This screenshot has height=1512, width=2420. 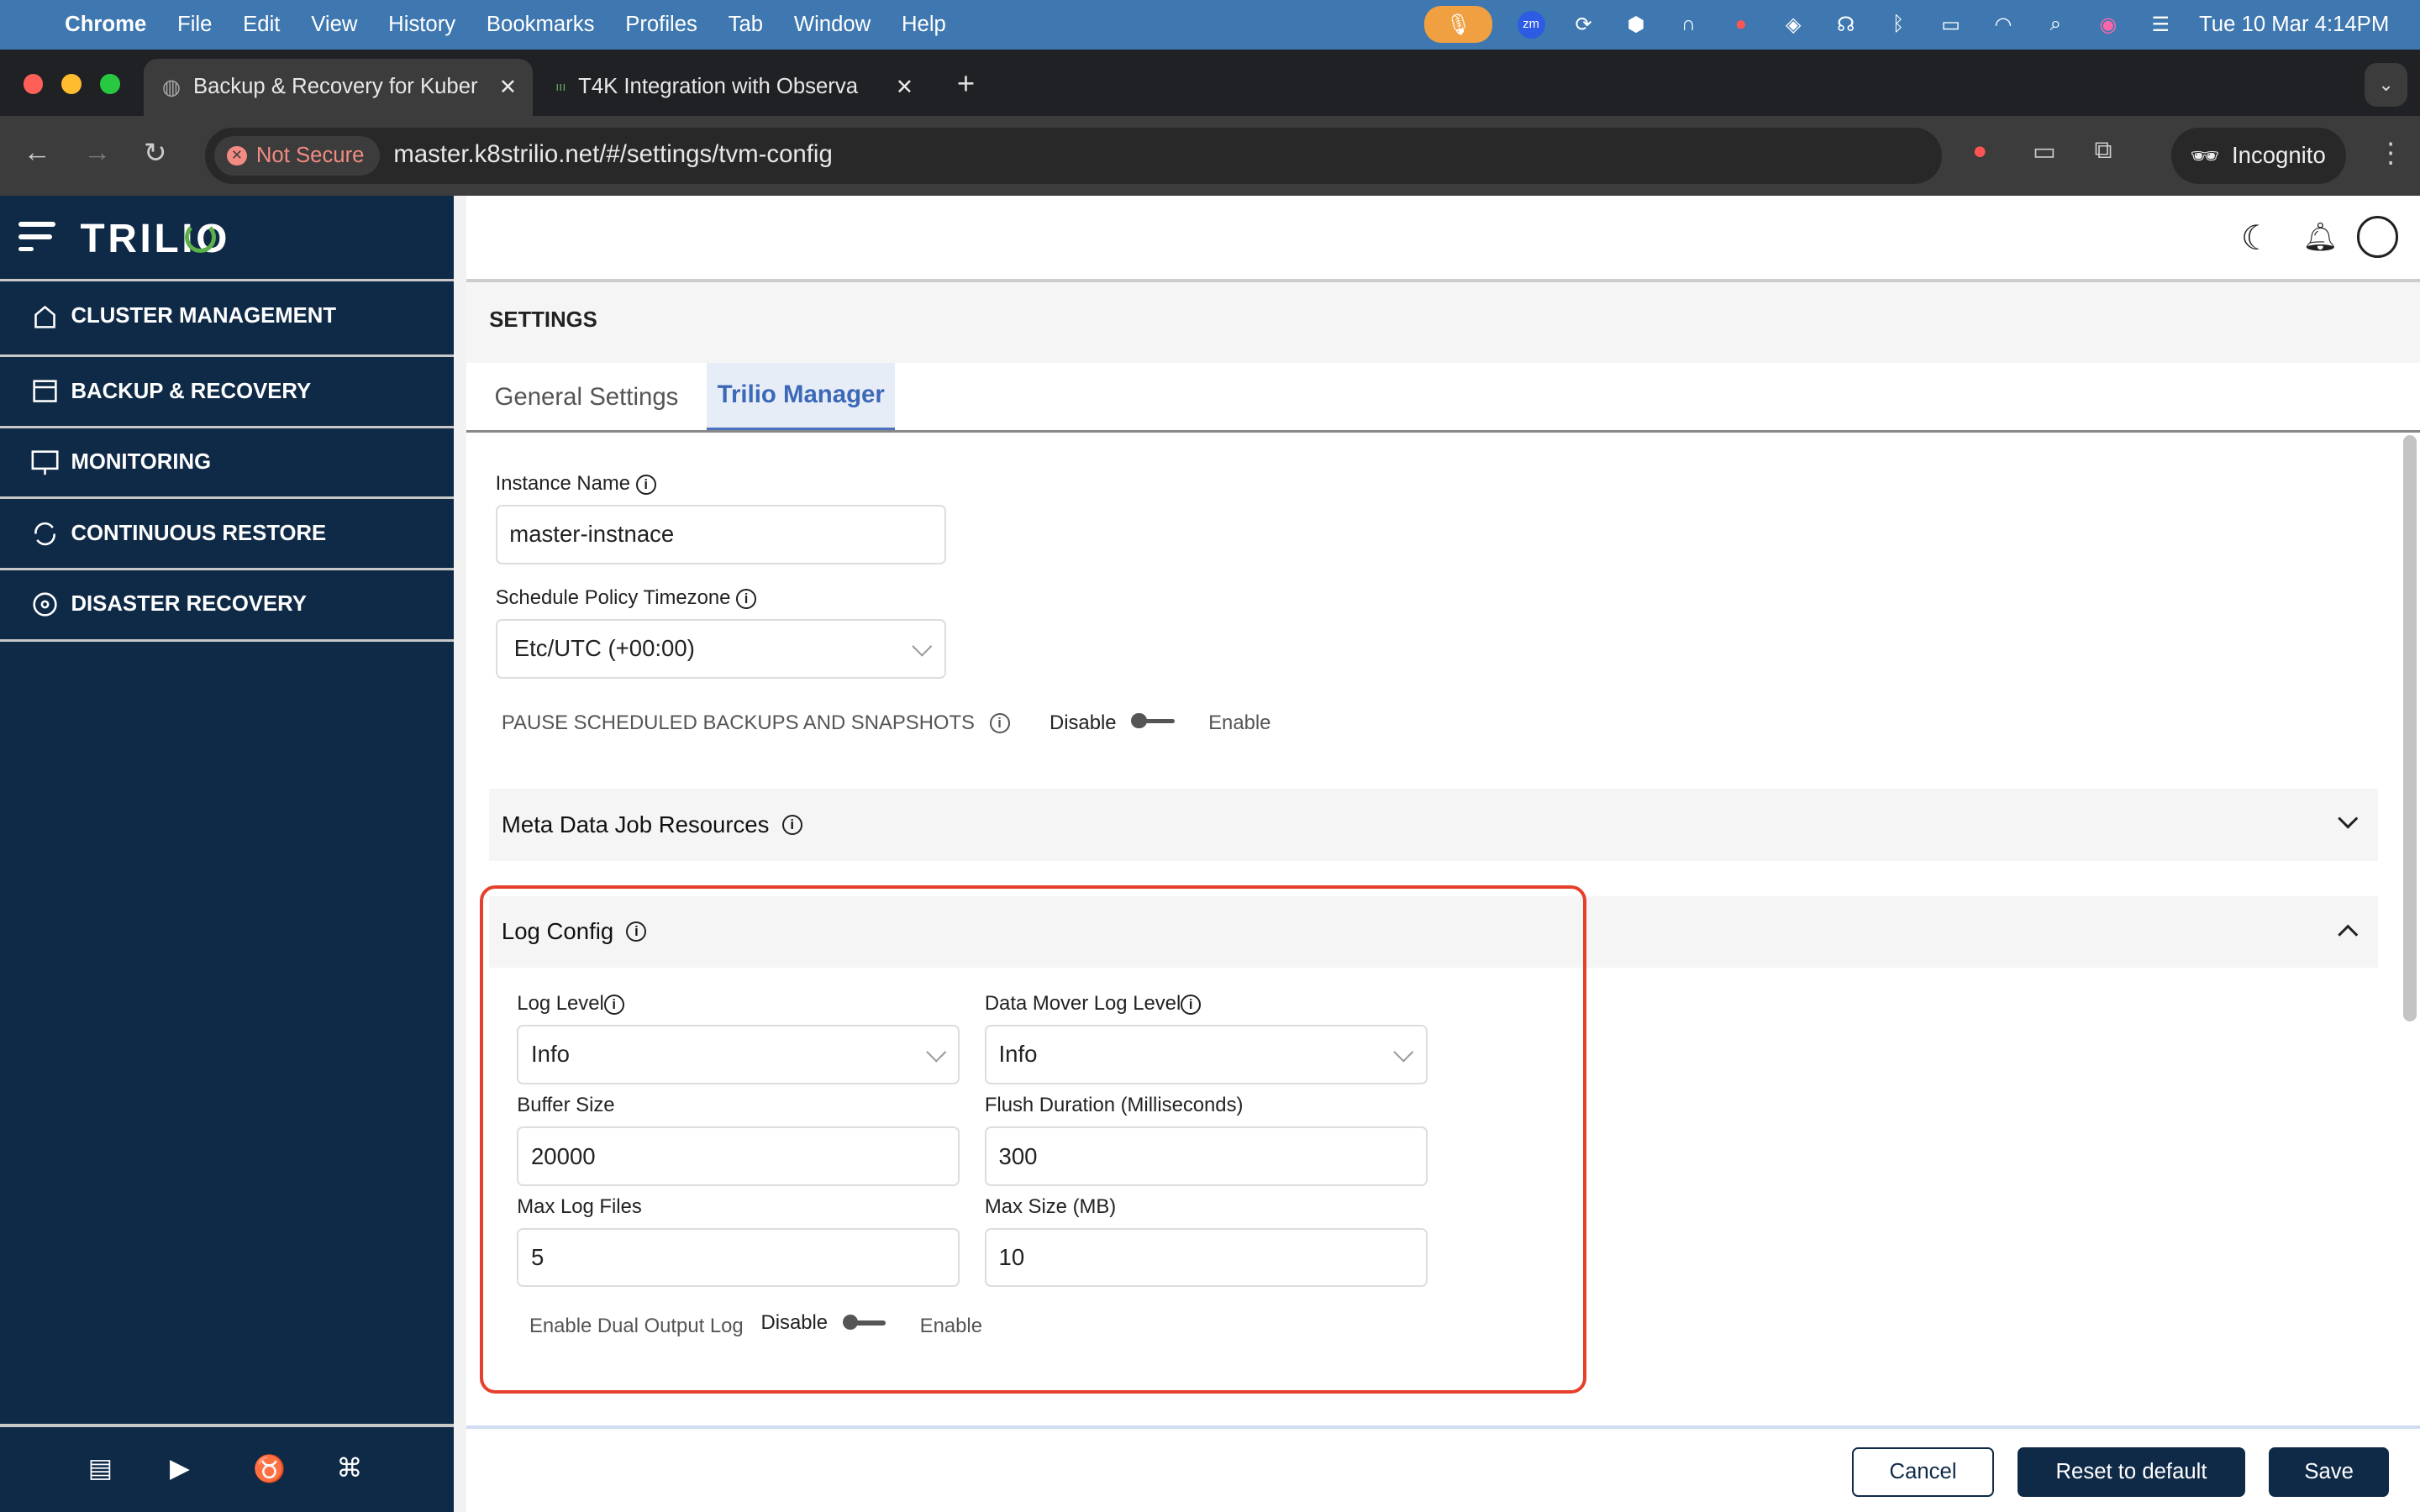 I want to click on sidebar-item-label: MONITORING, so click(x=142, y=462).